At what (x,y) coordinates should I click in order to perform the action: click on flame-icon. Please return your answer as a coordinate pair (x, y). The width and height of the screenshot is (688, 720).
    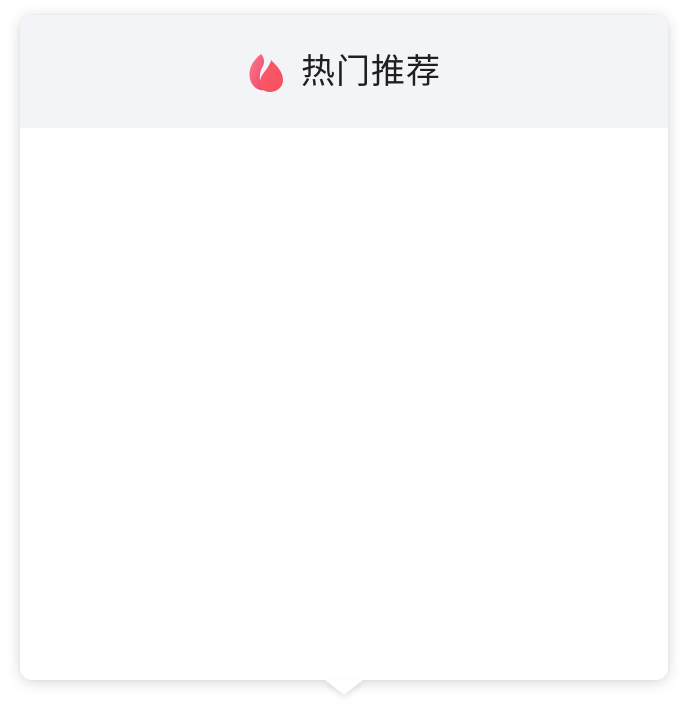
    Looking at the image, I should click on (266, 72).